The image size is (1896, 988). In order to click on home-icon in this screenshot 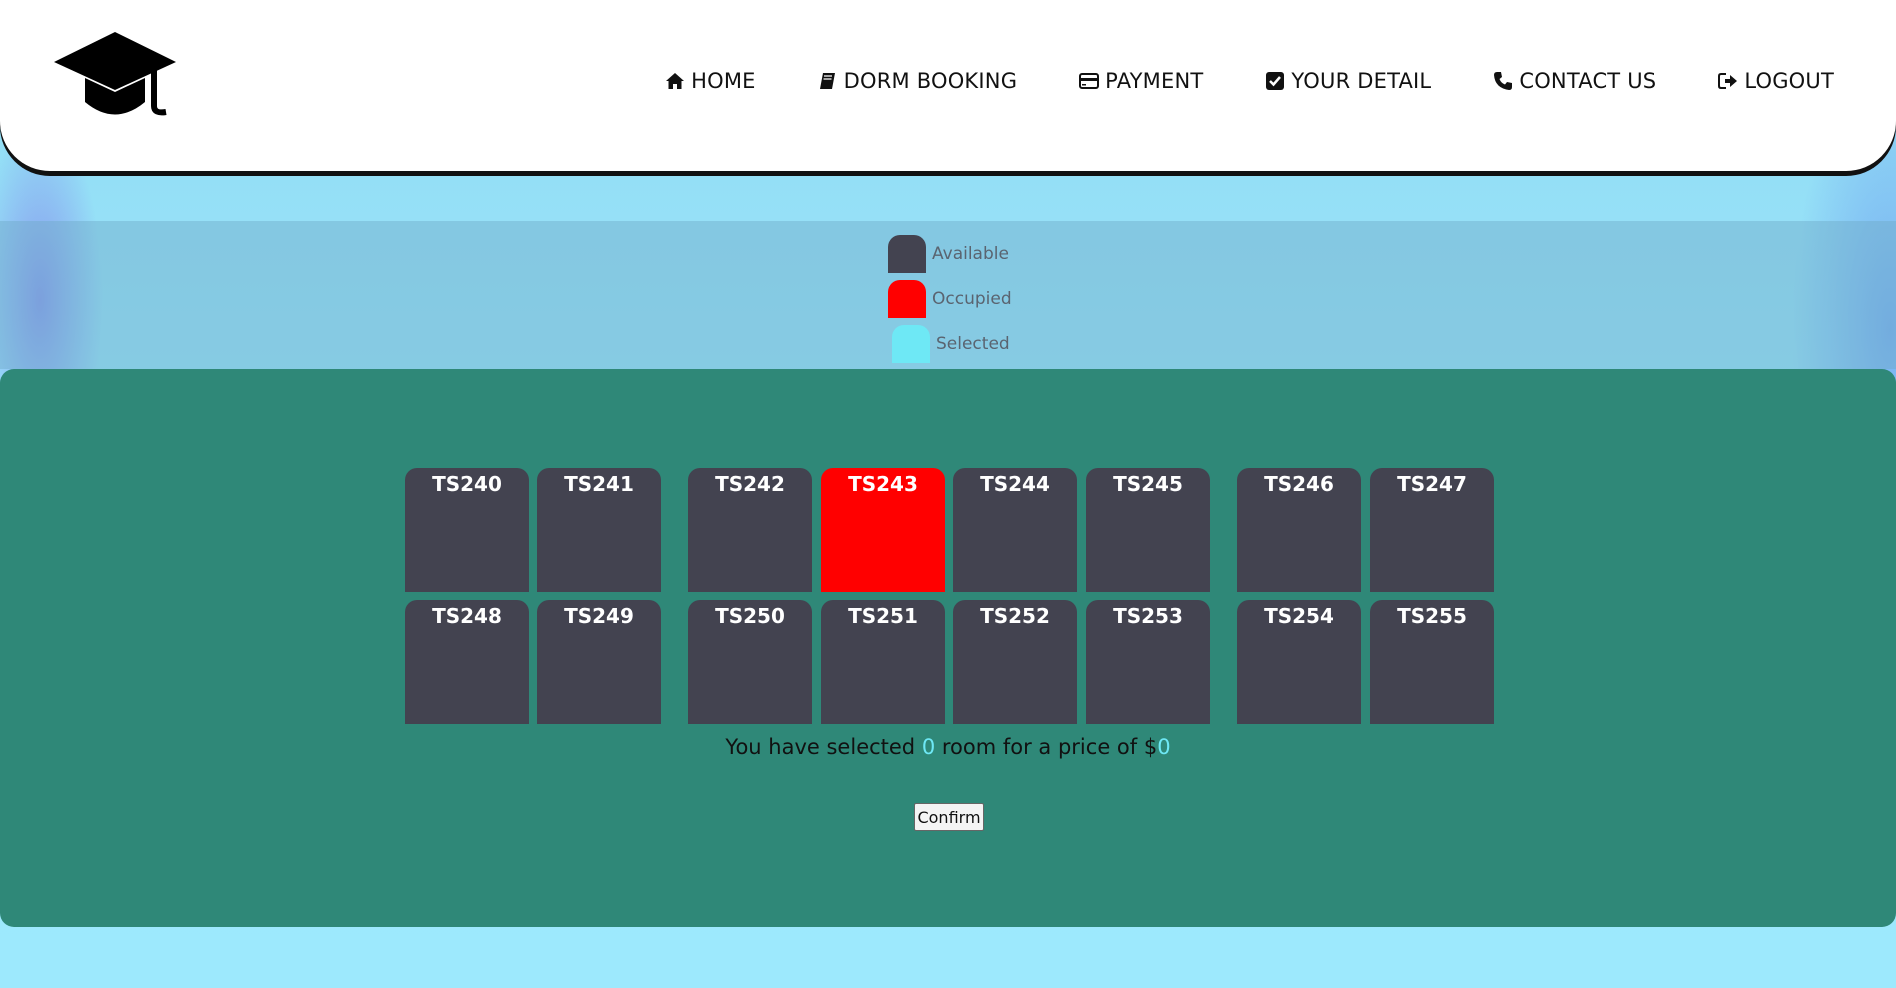, I will do `click(675, 81)`.